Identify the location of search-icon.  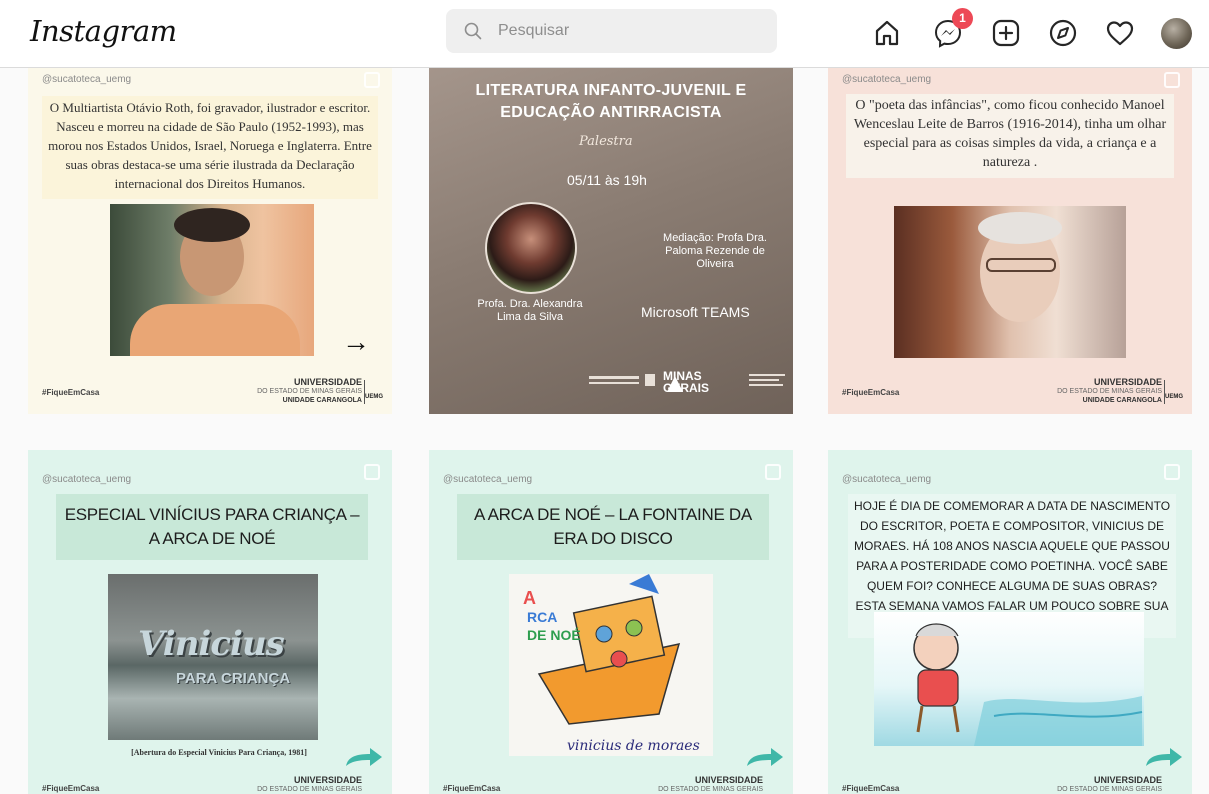
(473, 31).